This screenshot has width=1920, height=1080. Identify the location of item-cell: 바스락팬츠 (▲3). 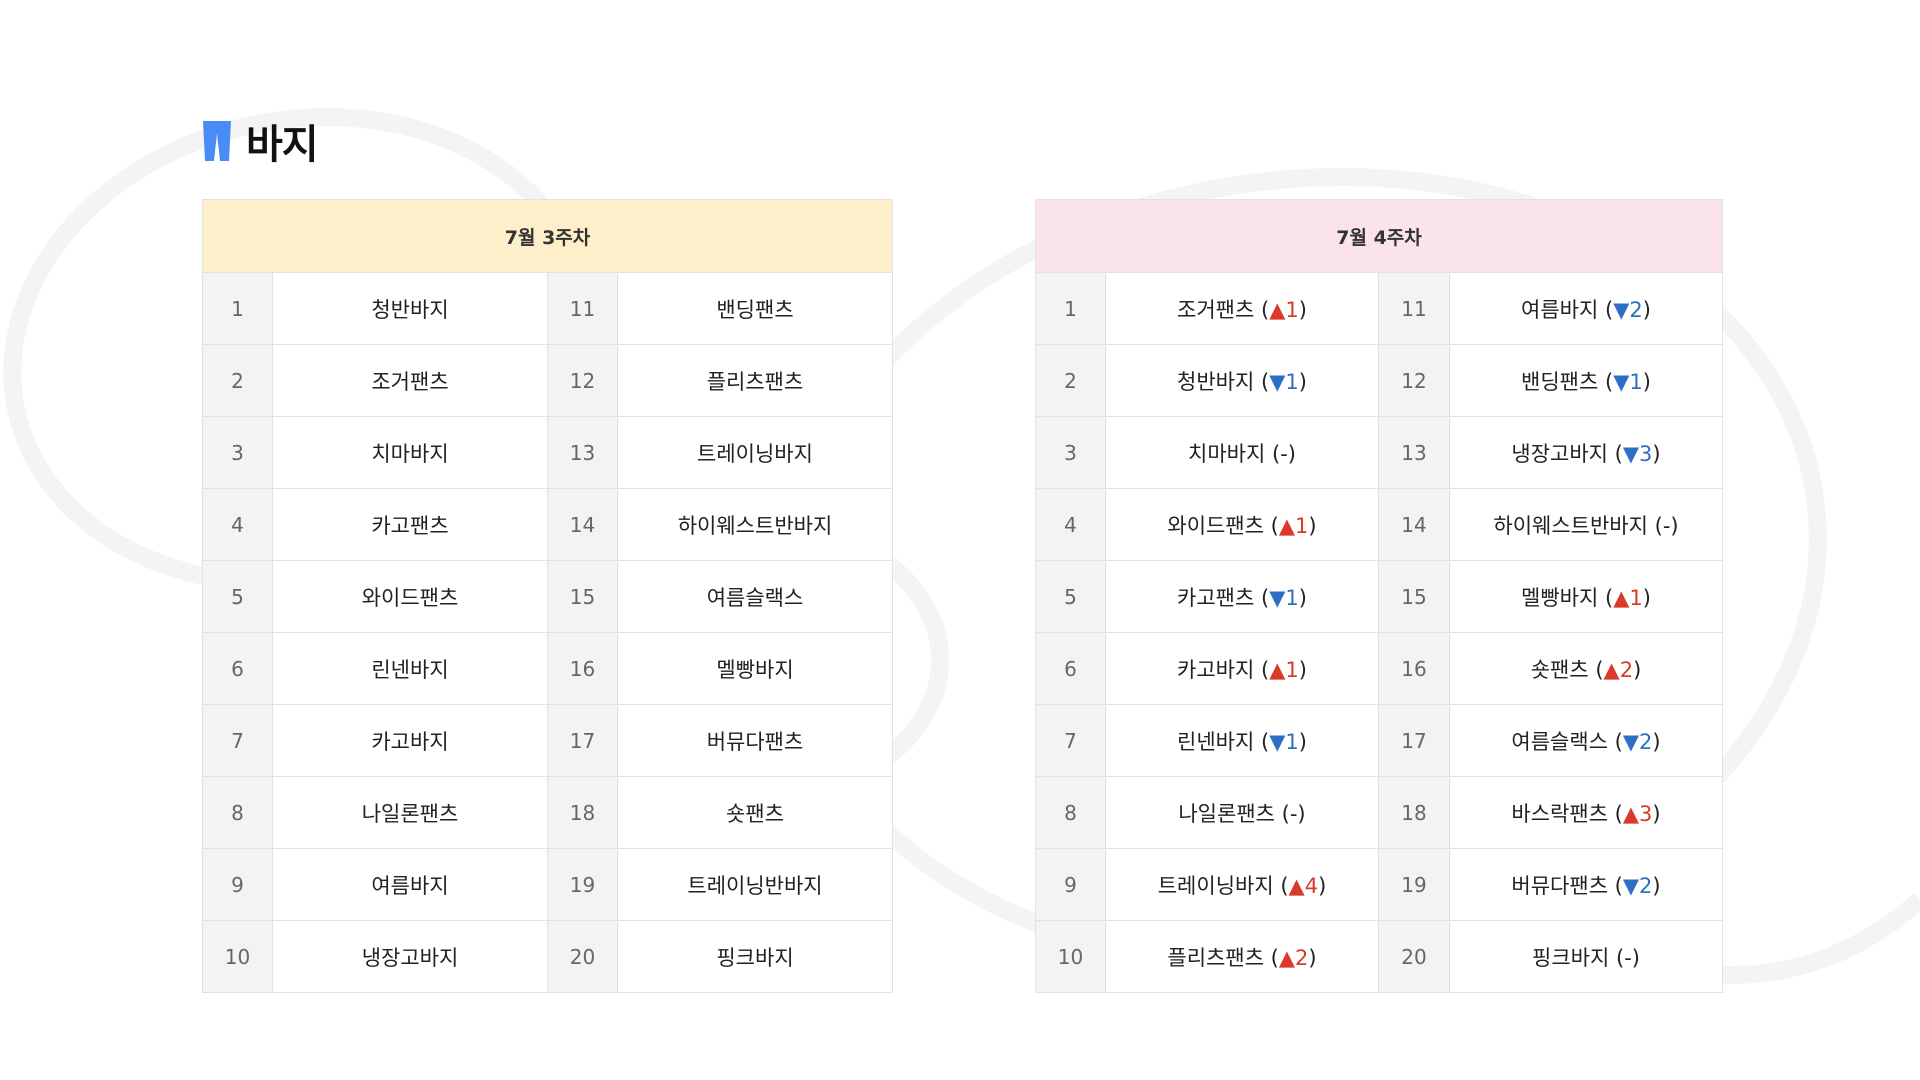
(1586, 812).